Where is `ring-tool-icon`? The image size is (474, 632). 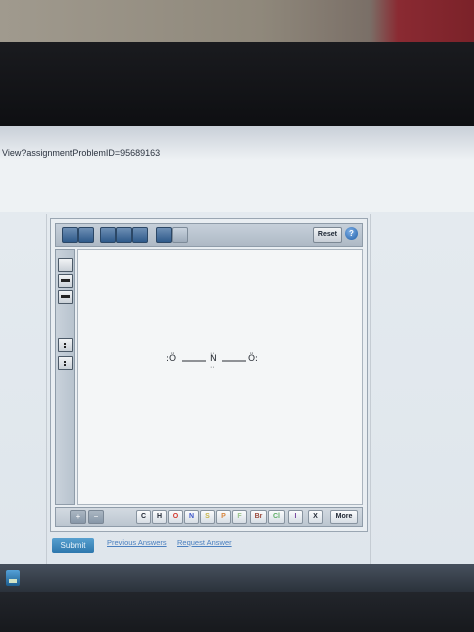
ring-tool-icon is located at coordinates (140, 235).